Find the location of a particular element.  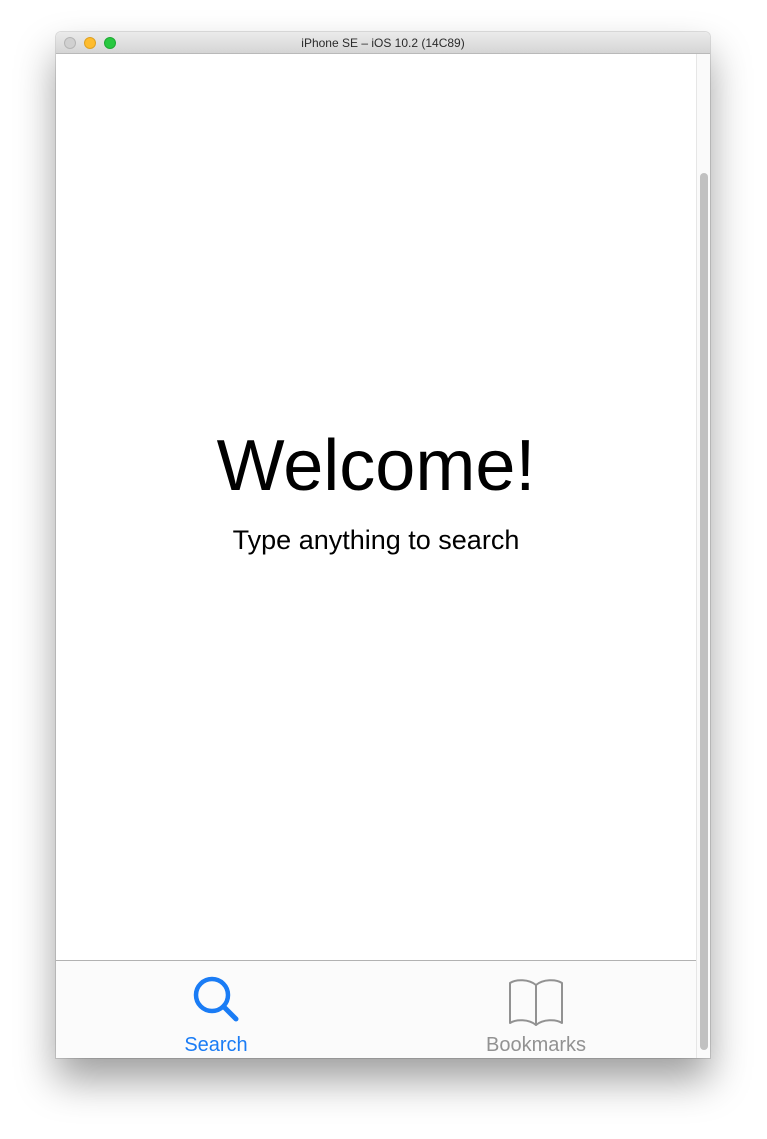

search-icon is located at coordinates (216, 999).